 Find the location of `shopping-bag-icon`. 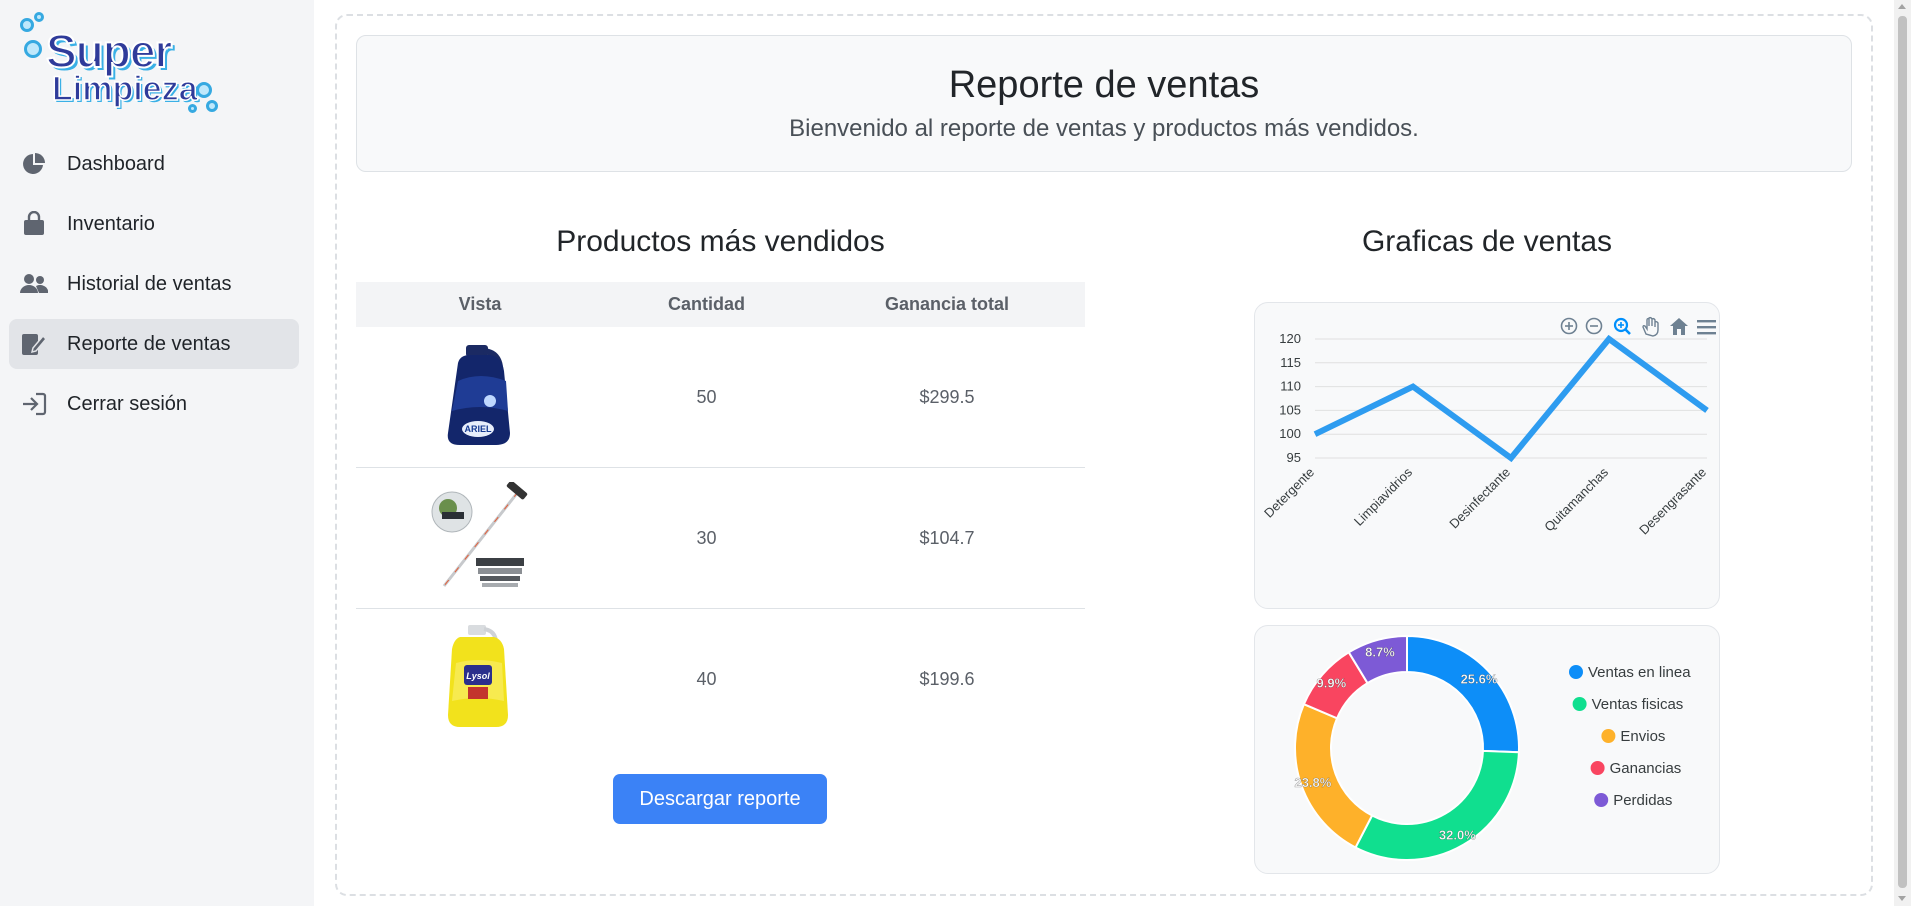

shopping-bag-icon is located at coordinates (34, 224).